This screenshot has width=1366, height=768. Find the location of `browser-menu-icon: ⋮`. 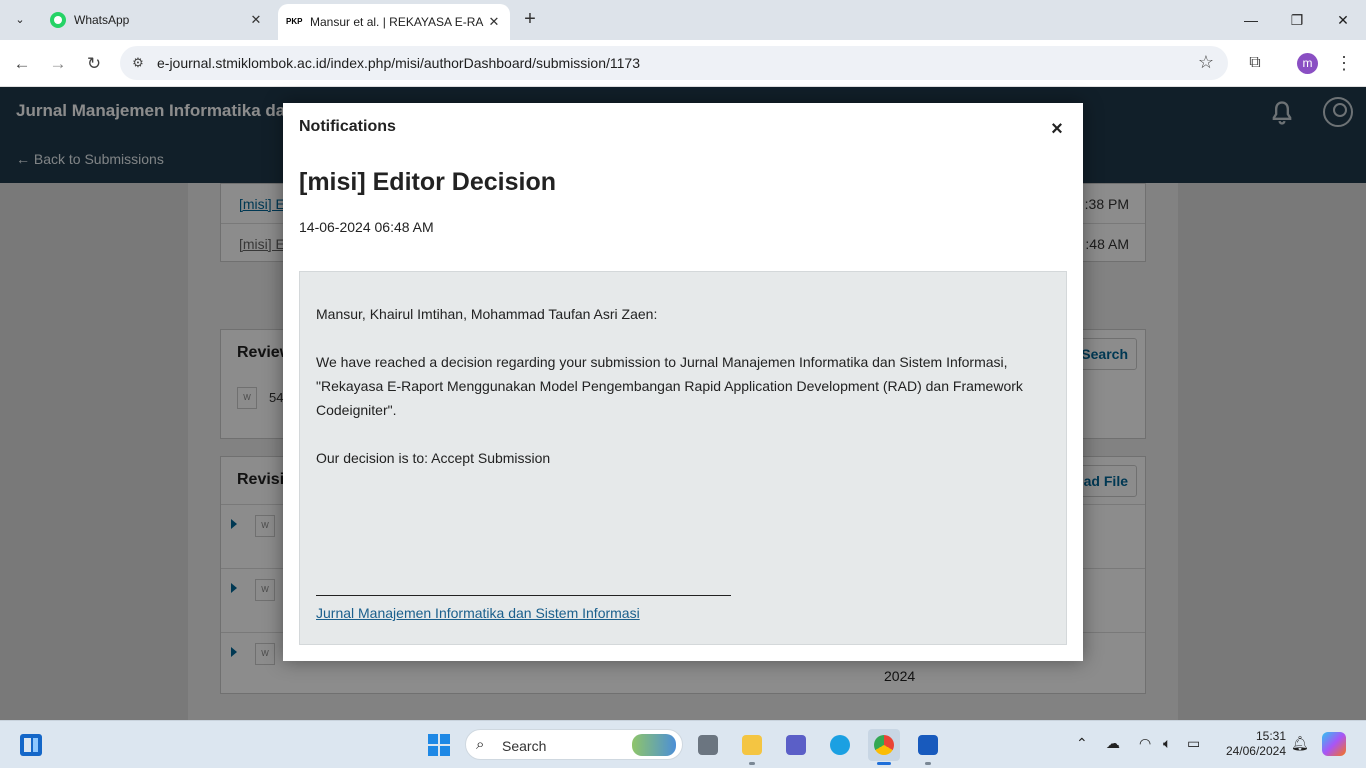

browser-menu-icon: ⋮ is located at coordinates (1344, 63).